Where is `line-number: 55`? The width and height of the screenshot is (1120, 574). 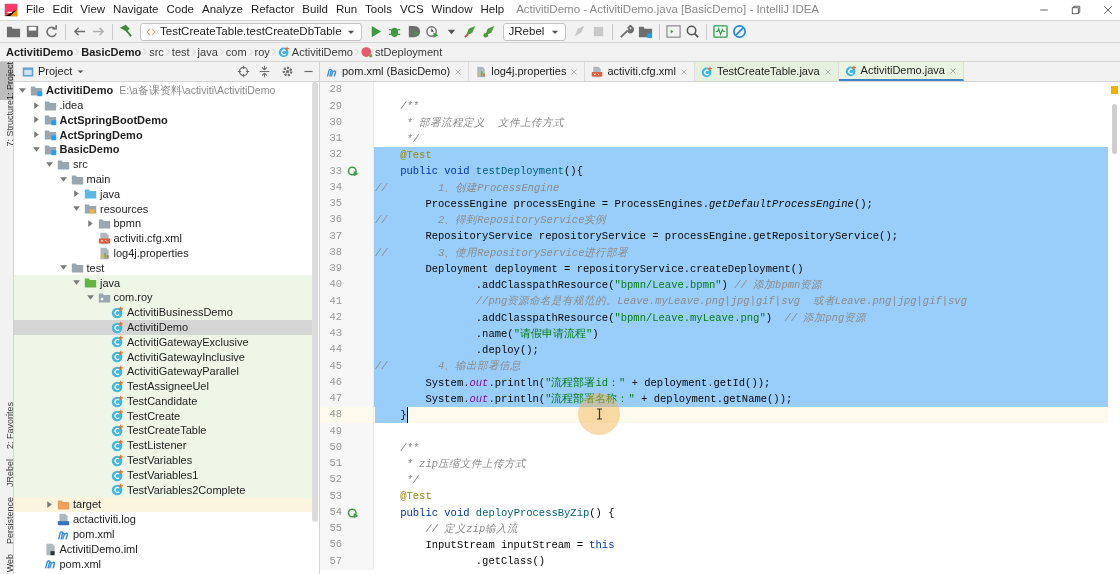 line-number: 55 is located at coordinates (335, 528).